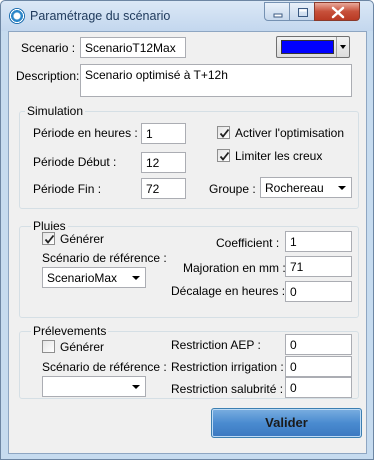  I want to click on valider-button: Valider, so click(286, 423).